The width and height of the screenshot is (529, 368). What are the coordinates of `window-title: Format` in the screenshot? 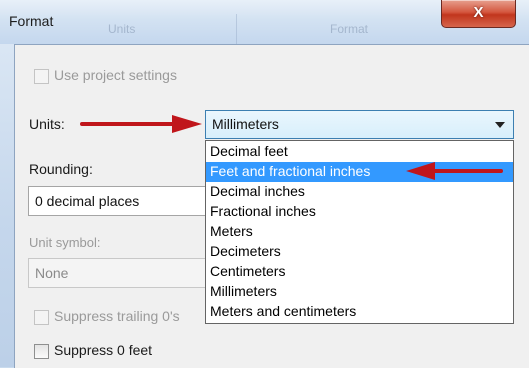 It's located at (31, 21).